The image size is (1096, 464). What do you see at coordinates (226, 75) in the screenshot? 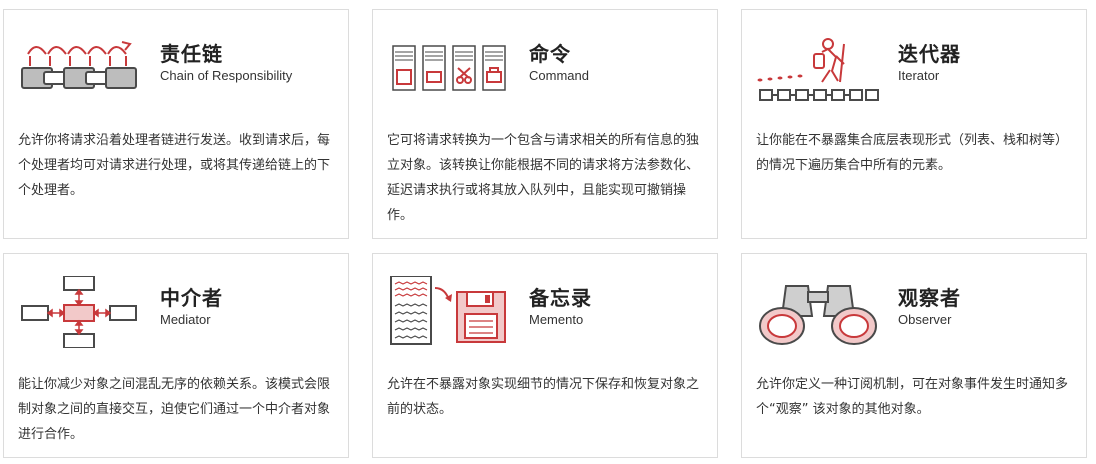
I see `pattern-subtitle: Chain of Responsibility` at bounding box center [226, 75].